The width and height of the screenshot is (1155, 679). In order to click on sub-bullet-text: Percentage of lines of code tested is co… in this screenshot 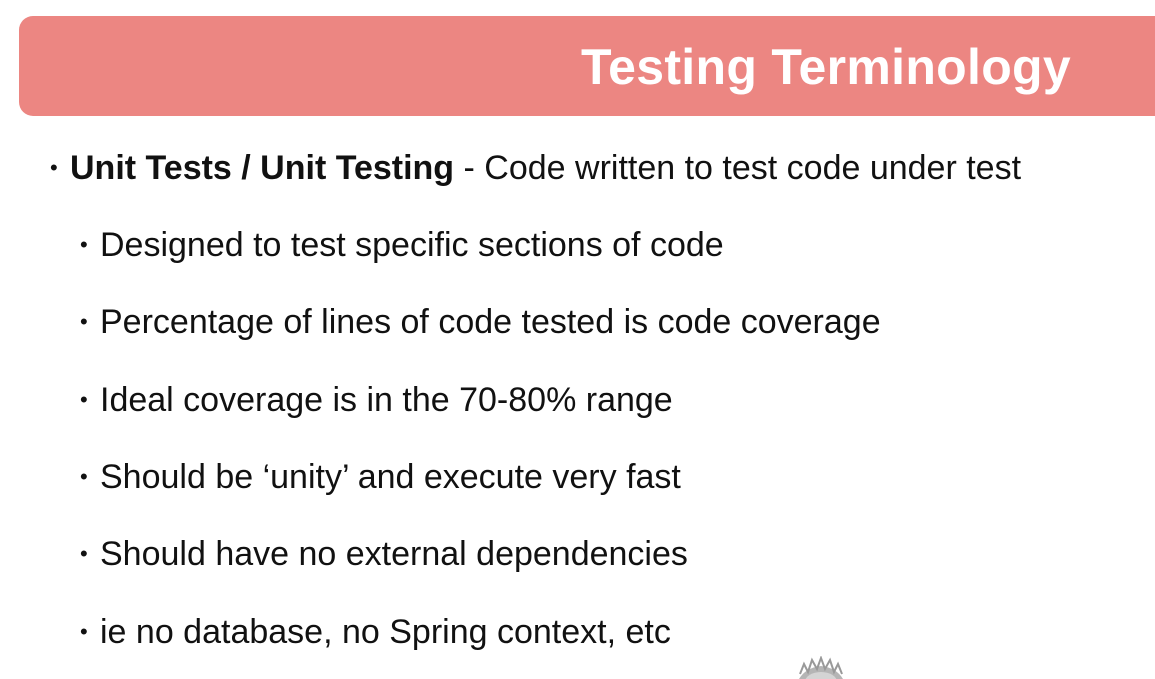, I will do `click(490, 322)`.